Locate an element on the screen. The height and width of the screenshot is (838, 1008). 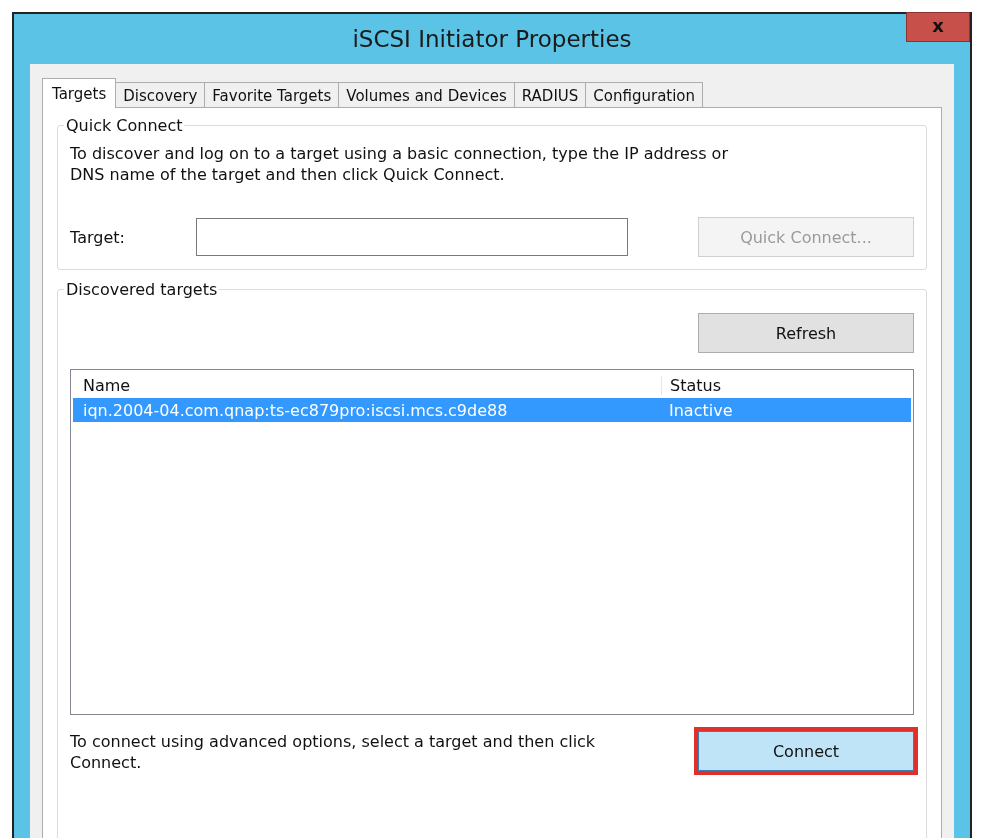
tab: Targets is located at coordinates (79, 93).